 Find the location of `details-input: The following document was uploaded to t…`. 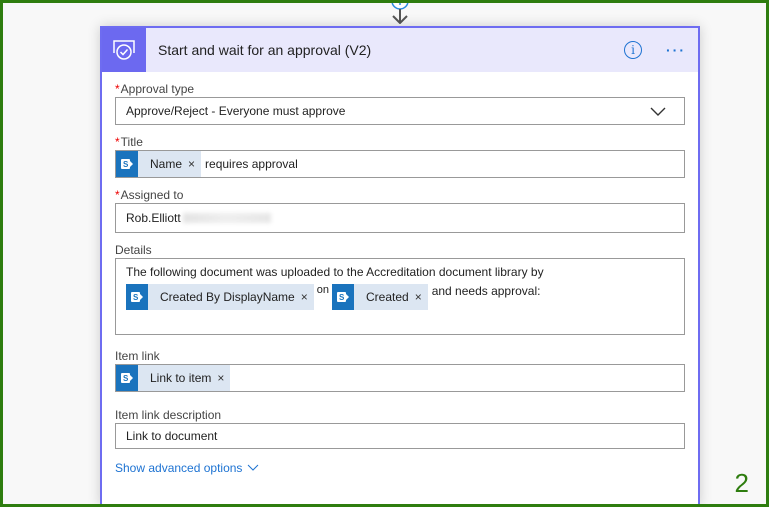

details-input: The following document was uploaded to t… is located at coordinates (400, 296).